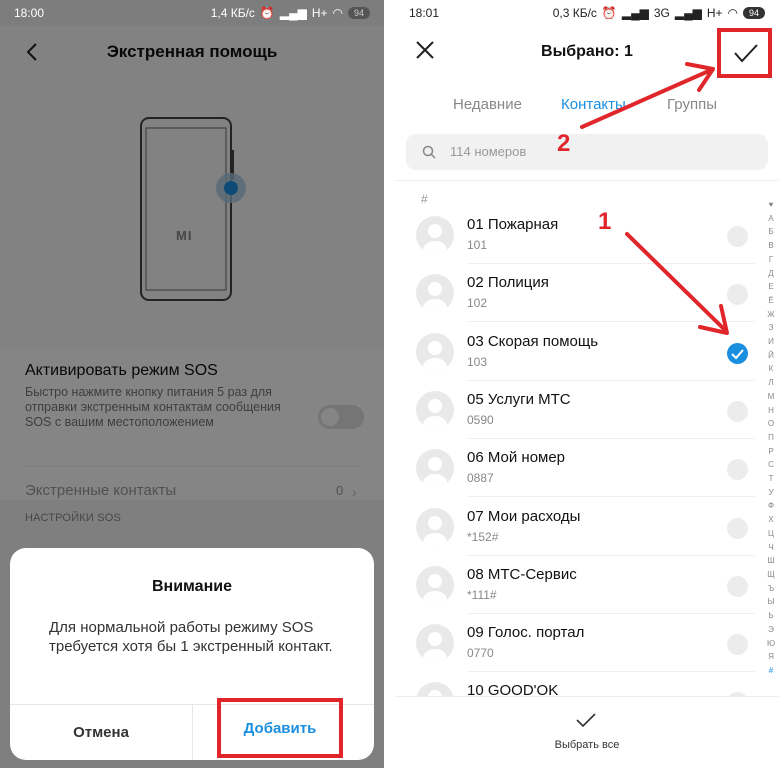 Image resolution: width=779 pixels, height=768 pixels. What do you see at coordinates (480, 478) in the screenshot?
I see `contact-number: 0887` at bounding box center [480, 478].